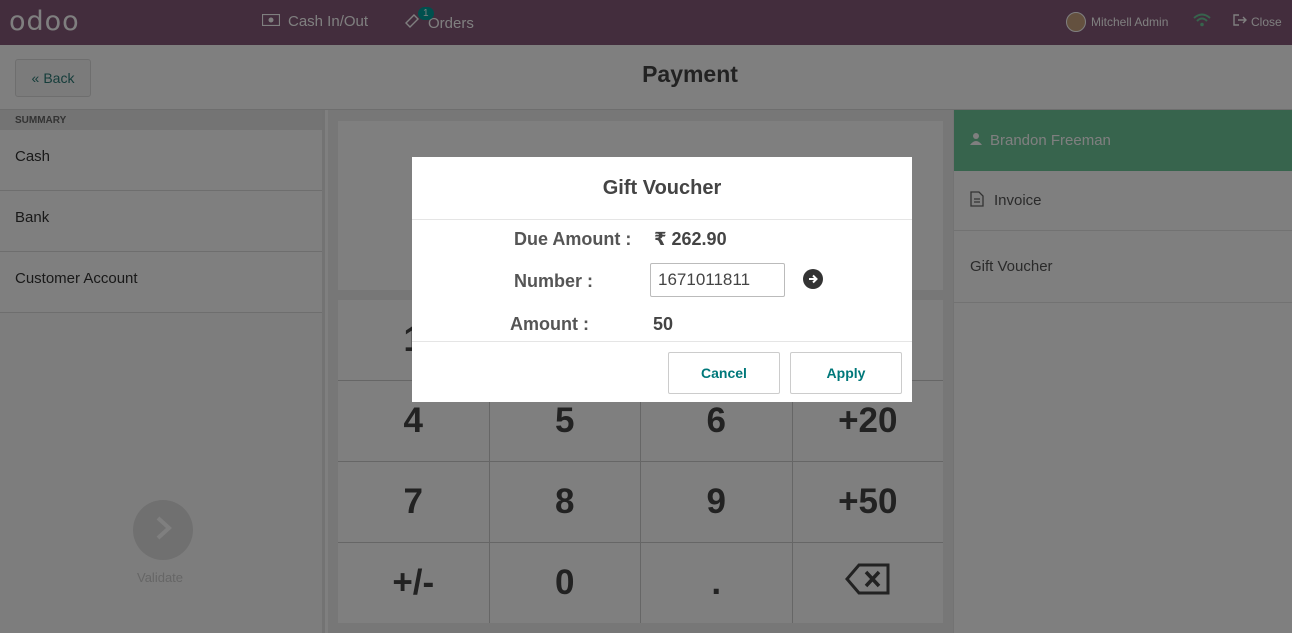  Describe the element at coordinates (662, 188) in the screenshot. I see `dialog-title: Gift Voucher` at that location.